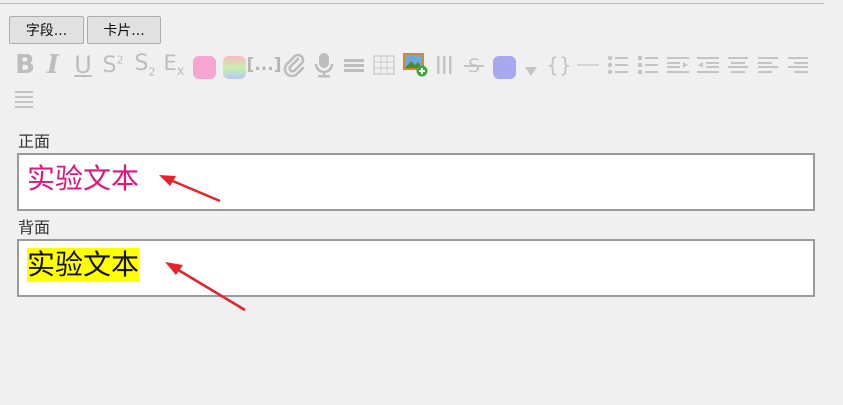 This screenshot has width=843, height=405. Describe the element at coordinates (678, 65) in the screenshot. I see `indent-icon` at that location.